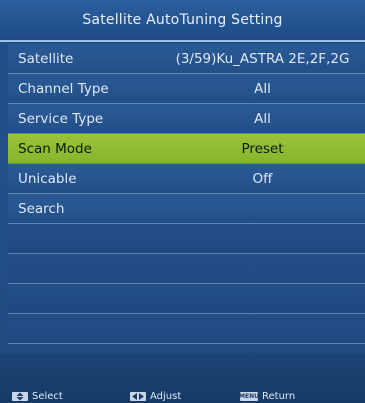 The width and height of the screenshot is (365, 403). I want to click on channel-type-label: Channel Type, so click(63, 88).